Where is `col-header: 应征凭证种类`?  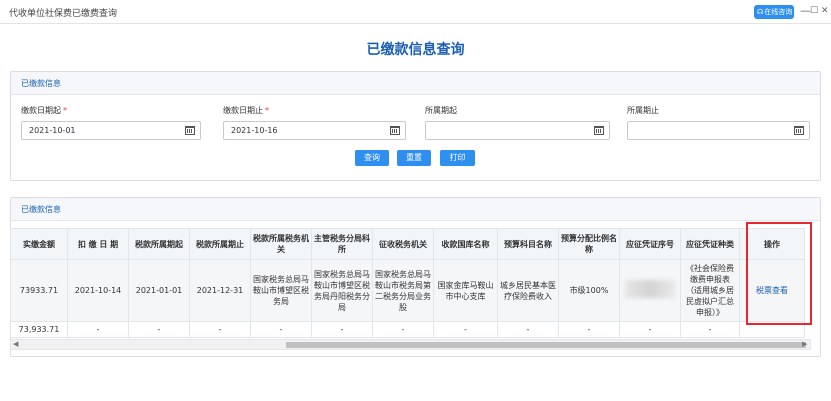 col-header: 应征凭证种类 is located at coordinates (710, 244).